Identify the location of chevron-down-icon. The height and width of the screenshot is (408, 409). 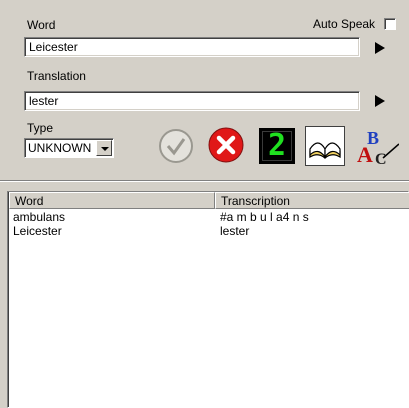
(104, 148).